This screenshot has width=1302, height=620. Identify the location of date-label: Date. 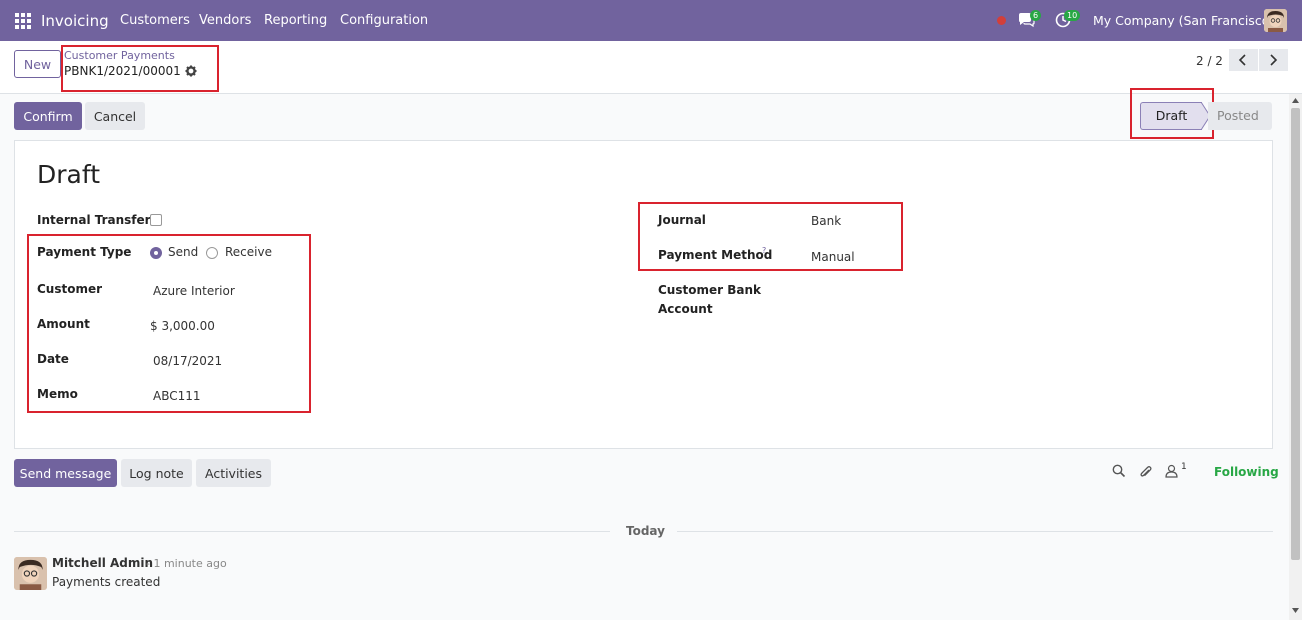
(53, 359).